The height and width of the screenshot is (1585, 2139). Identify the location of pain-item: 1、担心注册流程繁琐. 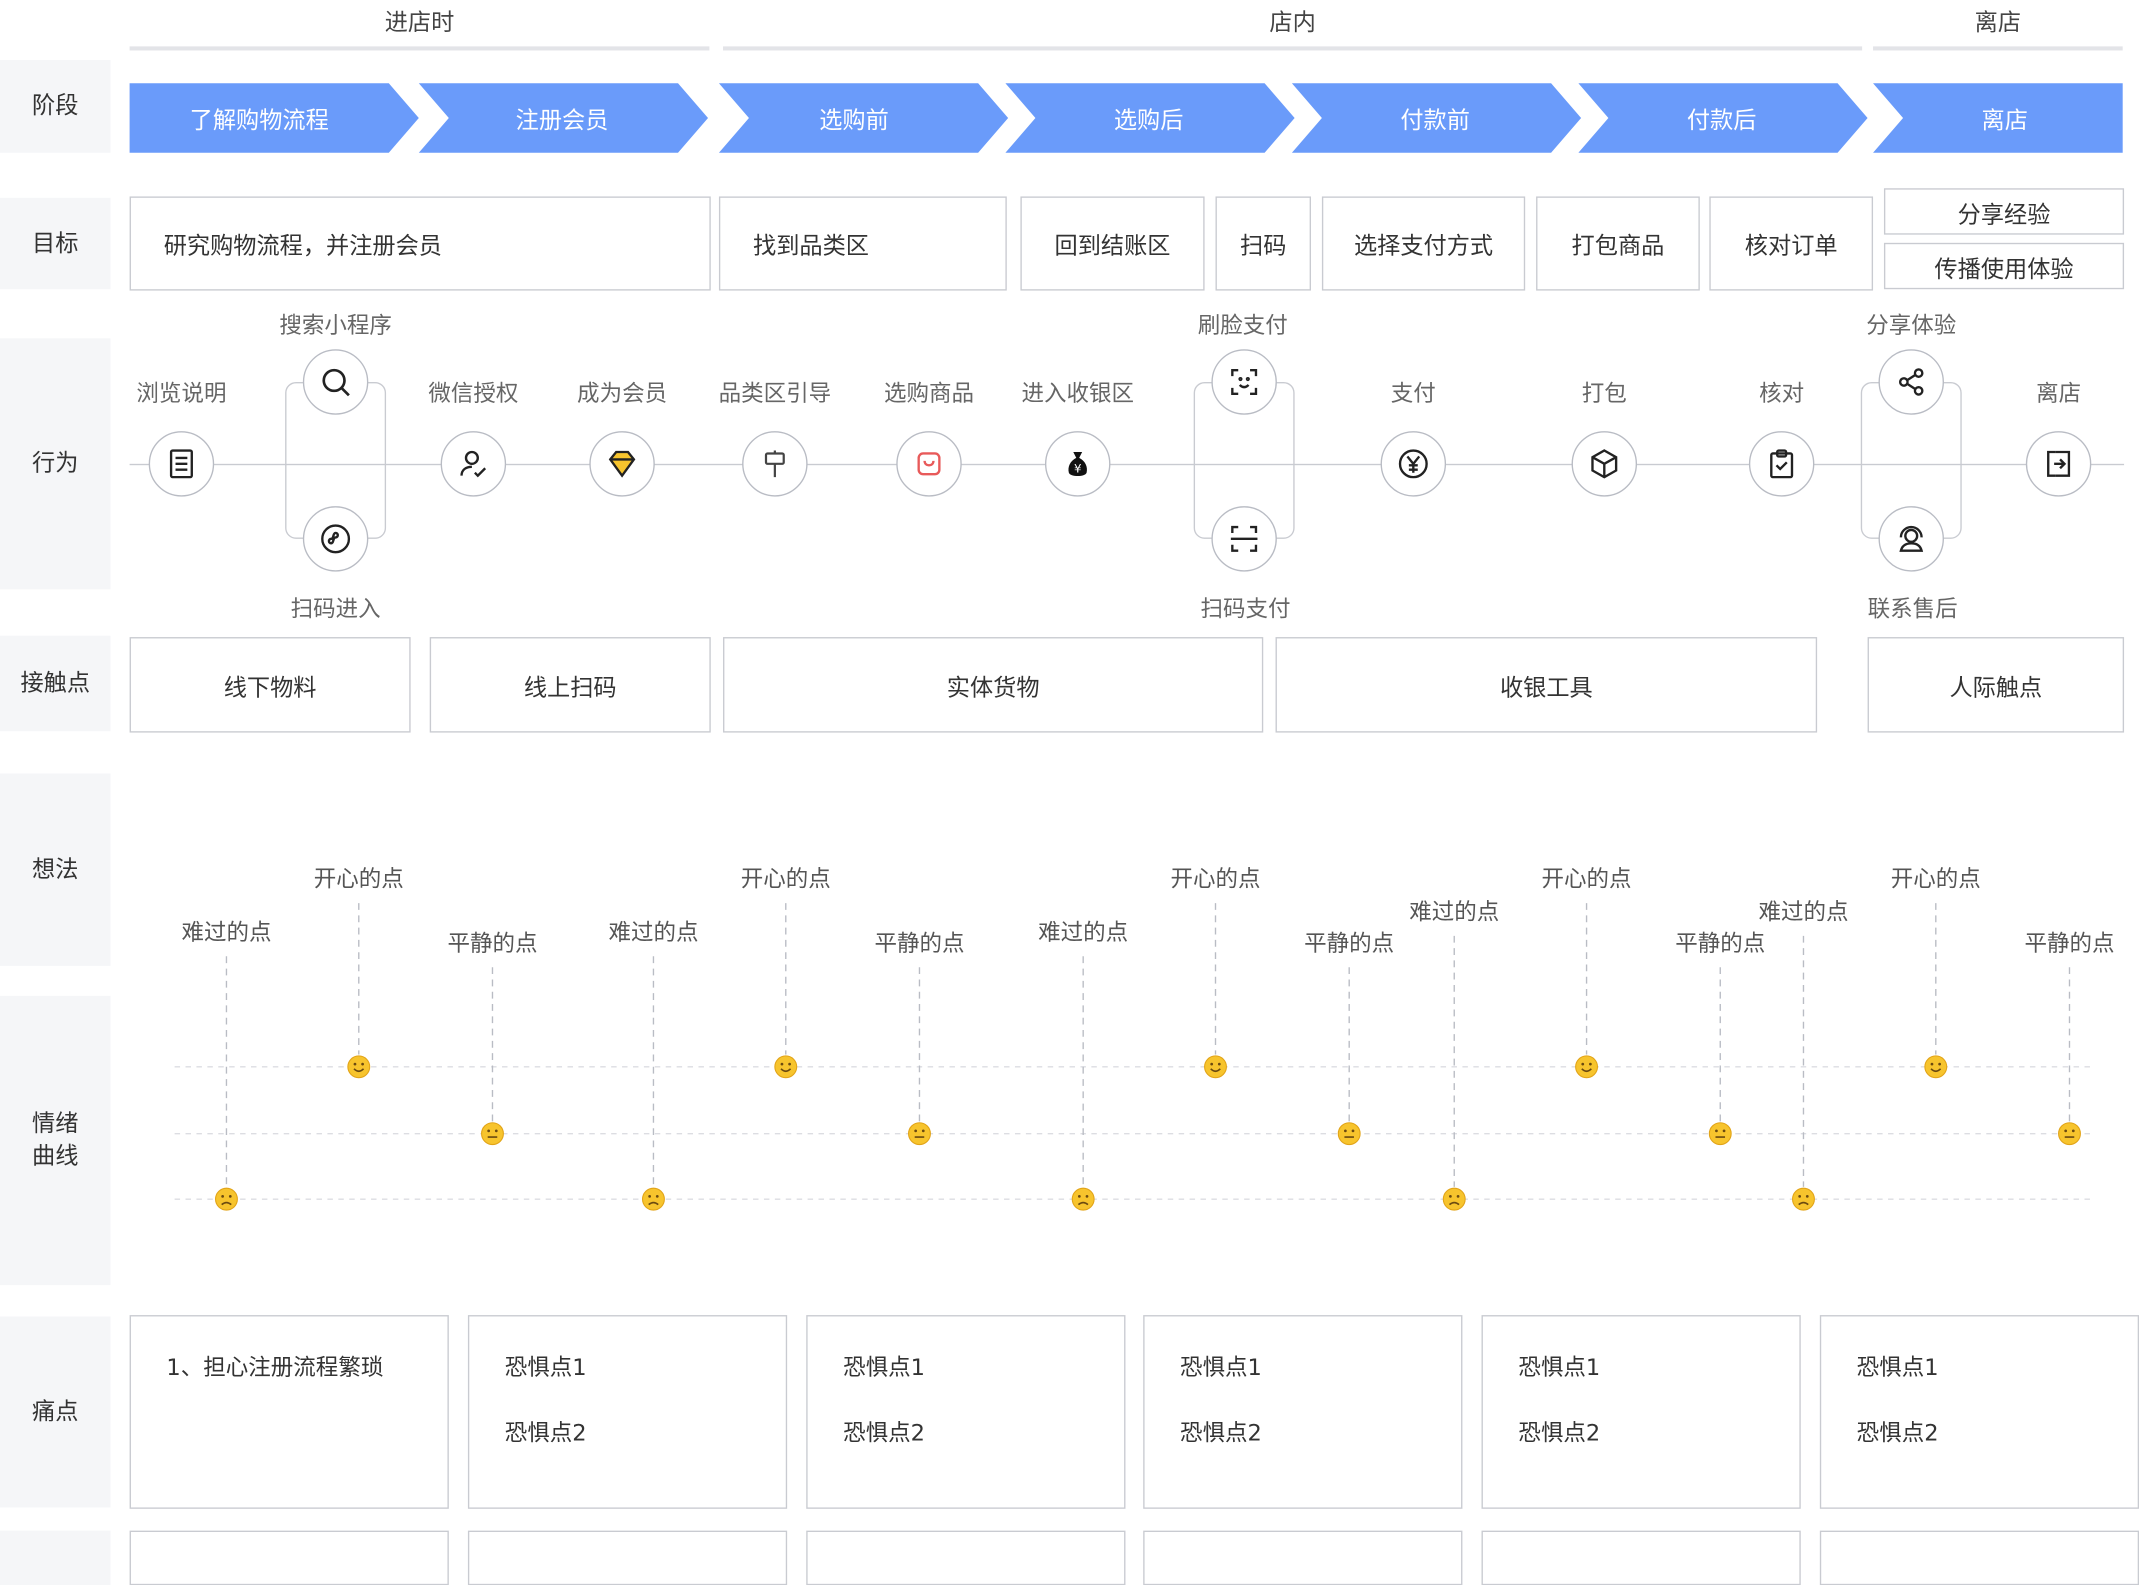
(275, 1367).